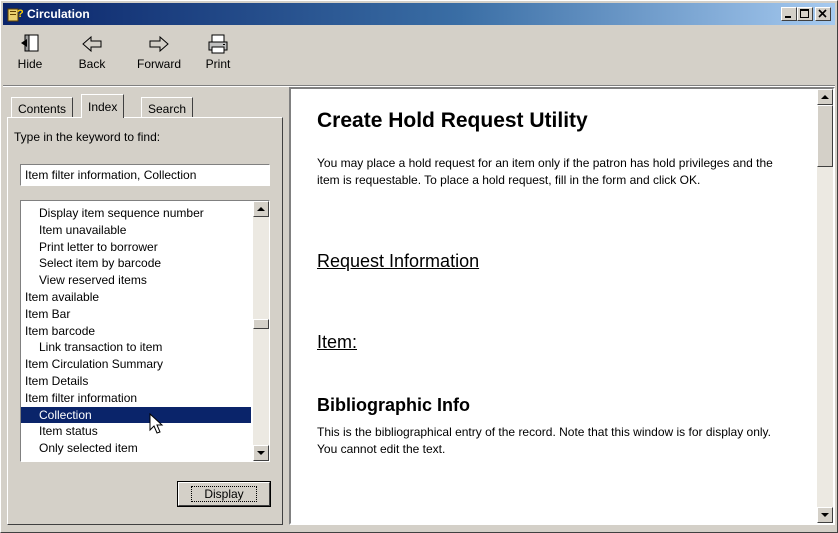 This screenshot has width=838, height=533. I want to click on topic-scroll-down-button, so click(825, 515).